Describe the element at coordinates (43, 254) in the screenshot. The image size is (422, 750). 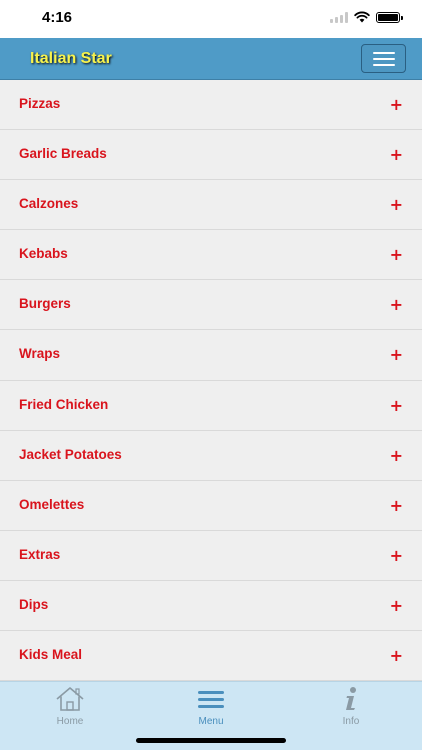
I see `menu-category-label: Kebabs` at that location.